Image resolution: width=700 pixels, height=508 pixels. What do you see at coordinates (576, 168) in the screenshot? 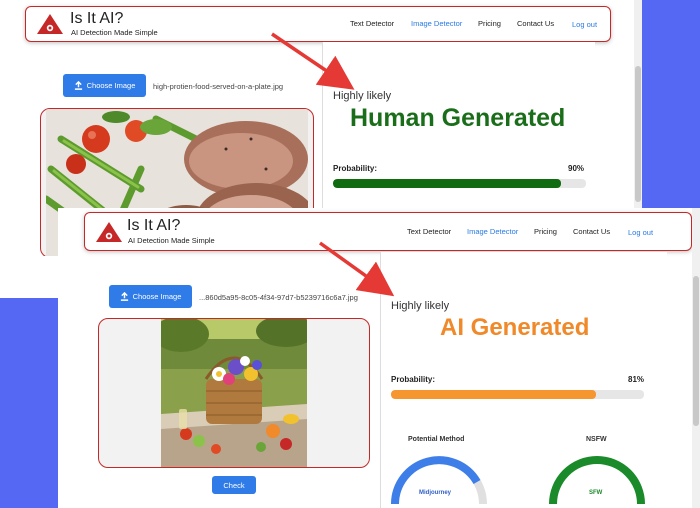
I see `probability-value: 90%` at bounding box center [576, 168].